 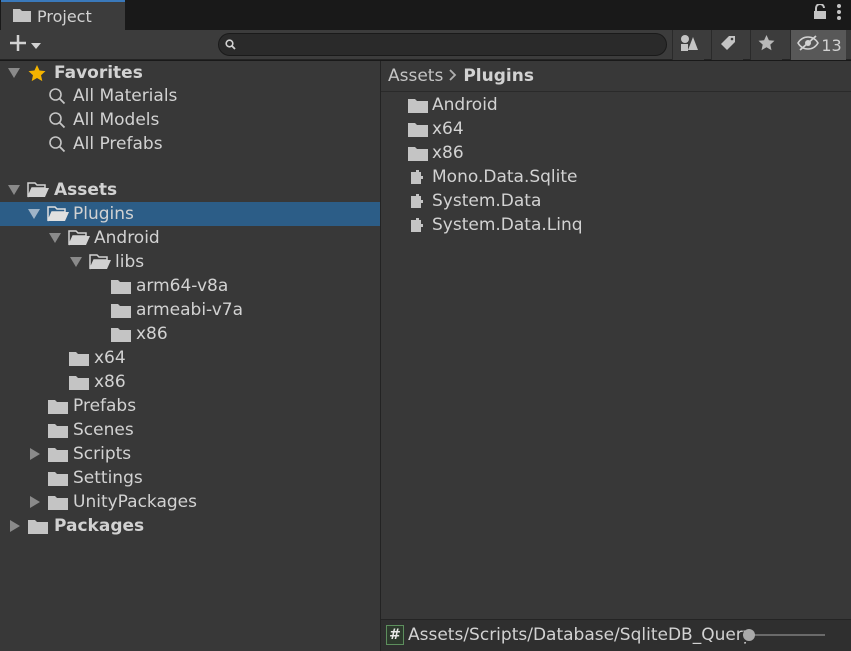 What do you see at coordinates (130, 262) in the screenshot?
I see `tree-item-label: libs` at bounding box center [130, 262].